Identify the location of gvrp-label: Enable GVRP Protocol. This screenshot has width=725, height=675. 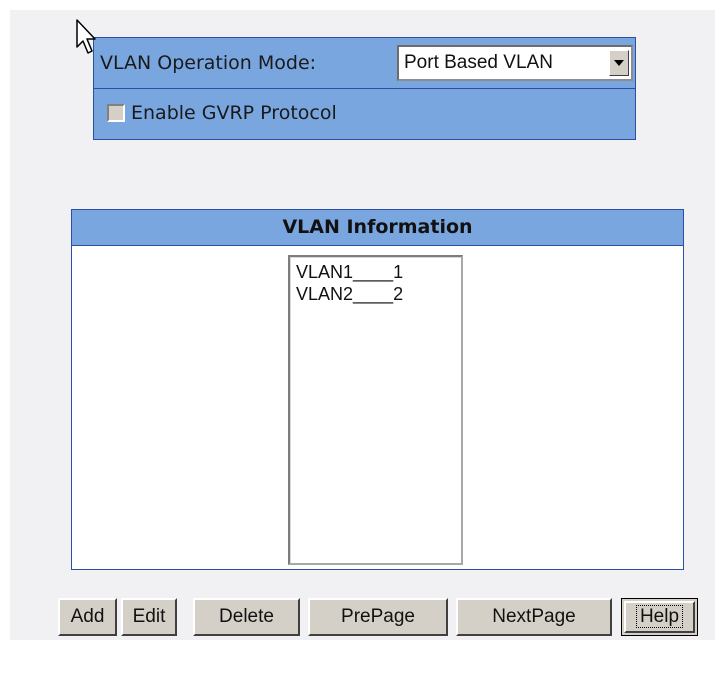
(234, 113).